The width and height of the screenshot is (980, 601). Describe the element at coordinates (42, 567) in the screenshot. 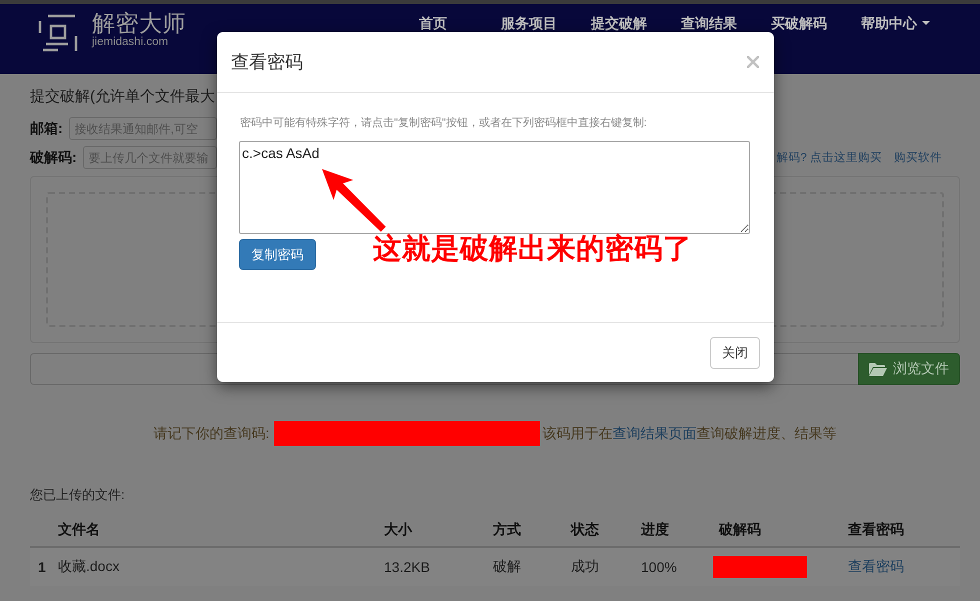

I see `row-number: 1` at that location.